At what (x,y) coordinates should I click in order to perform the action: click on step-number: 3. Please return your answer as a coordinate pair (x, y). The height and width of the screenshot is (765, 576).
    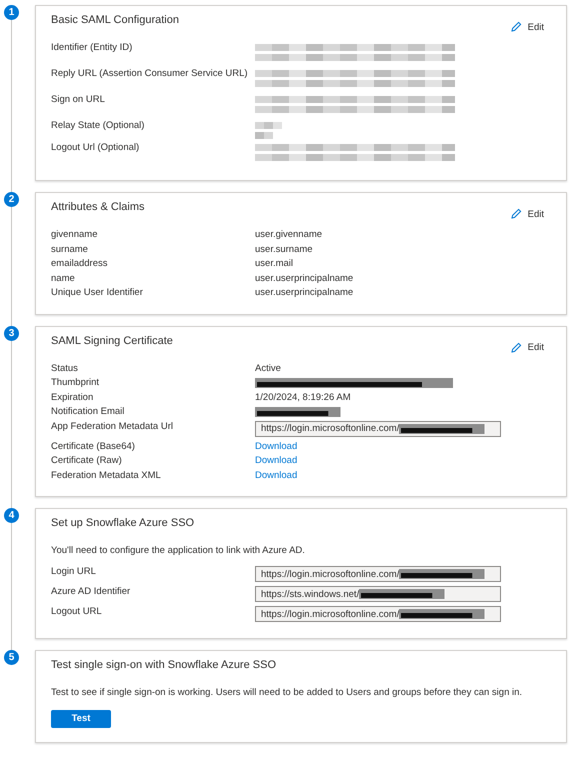
    Looking at the image, I should click on (11, 333).